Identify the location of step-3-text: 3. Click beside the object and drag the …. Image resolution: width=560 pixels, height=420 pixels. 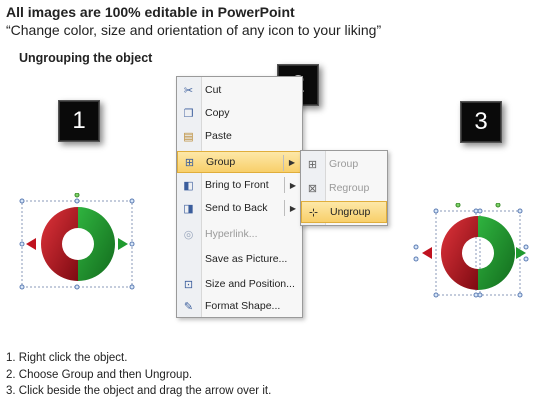
(139, 391).